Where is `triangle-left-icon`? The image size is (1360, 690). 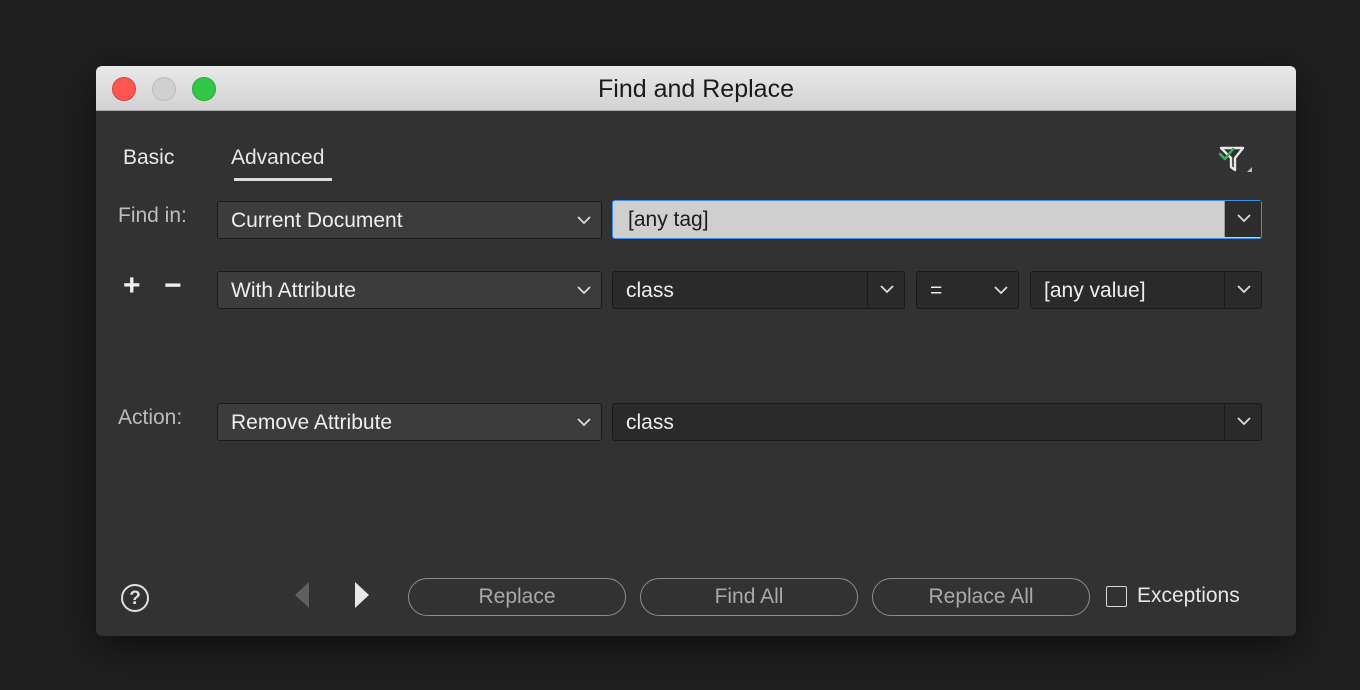
triangle-left-icon is located at coordinates (302, 595).